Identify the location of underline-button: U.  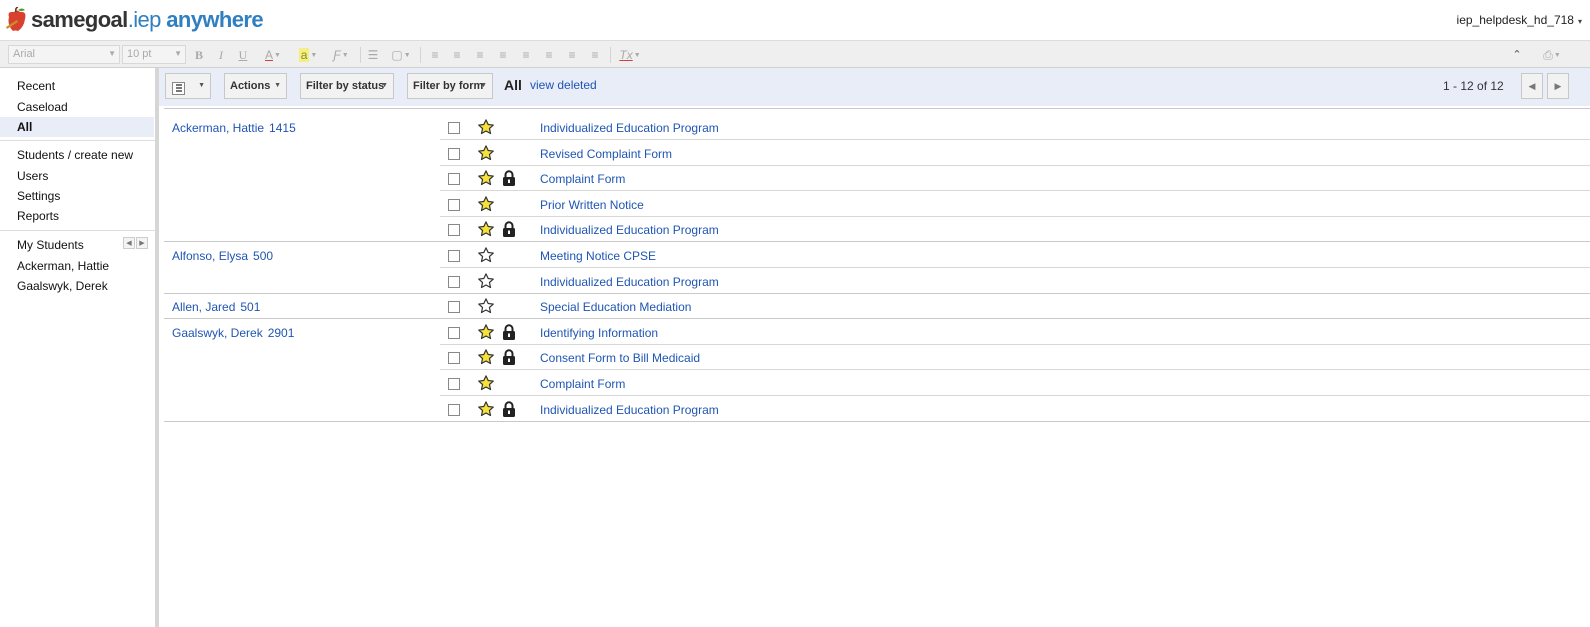
(243, 55).